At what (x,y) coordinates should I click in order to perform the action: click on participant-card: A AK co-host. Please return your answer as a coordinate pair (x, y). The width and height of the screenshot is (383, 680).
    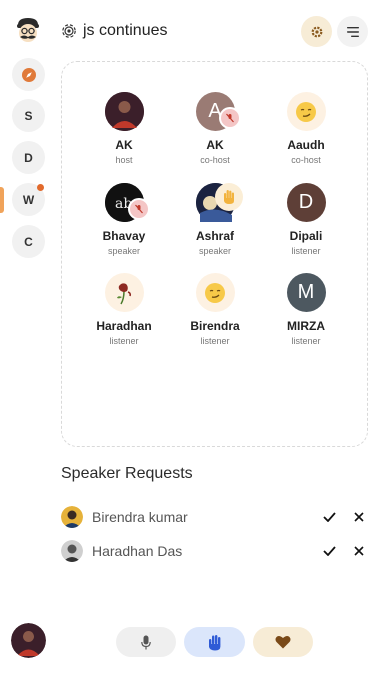
    Looking at the image, I should click on (215, 128).